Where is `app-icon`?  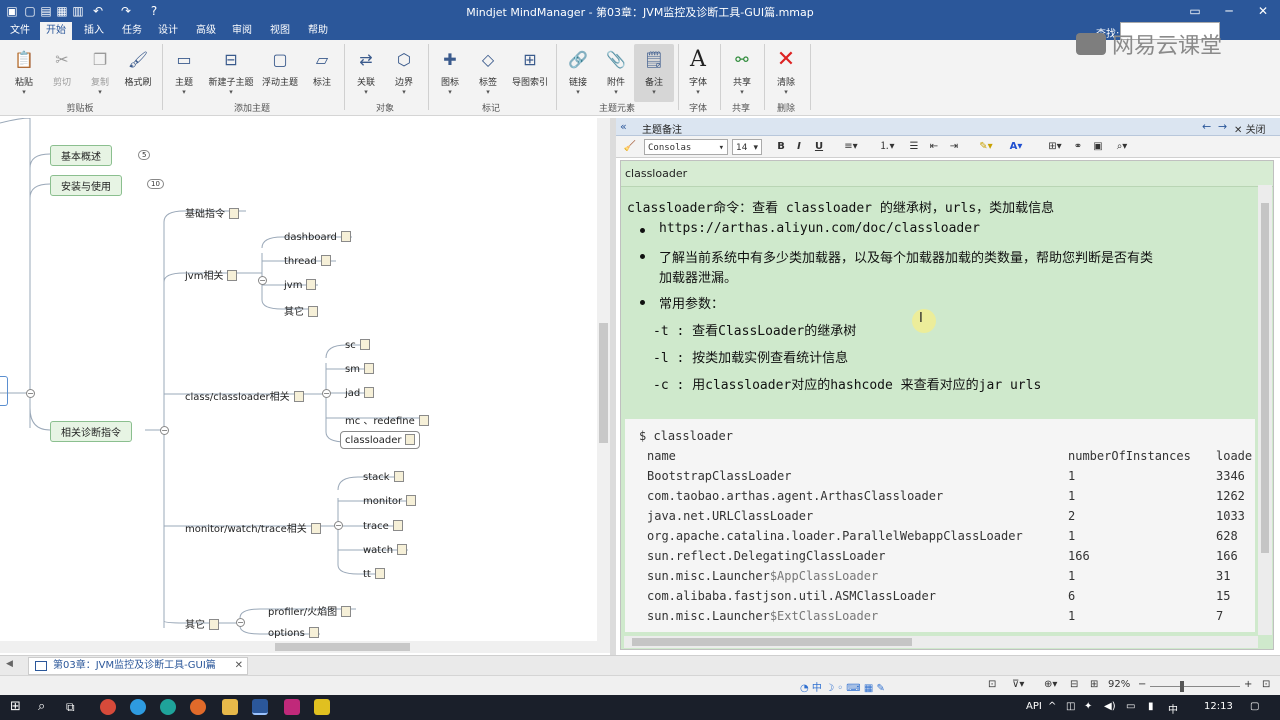
app-icon is located at coordinates (322, 707).